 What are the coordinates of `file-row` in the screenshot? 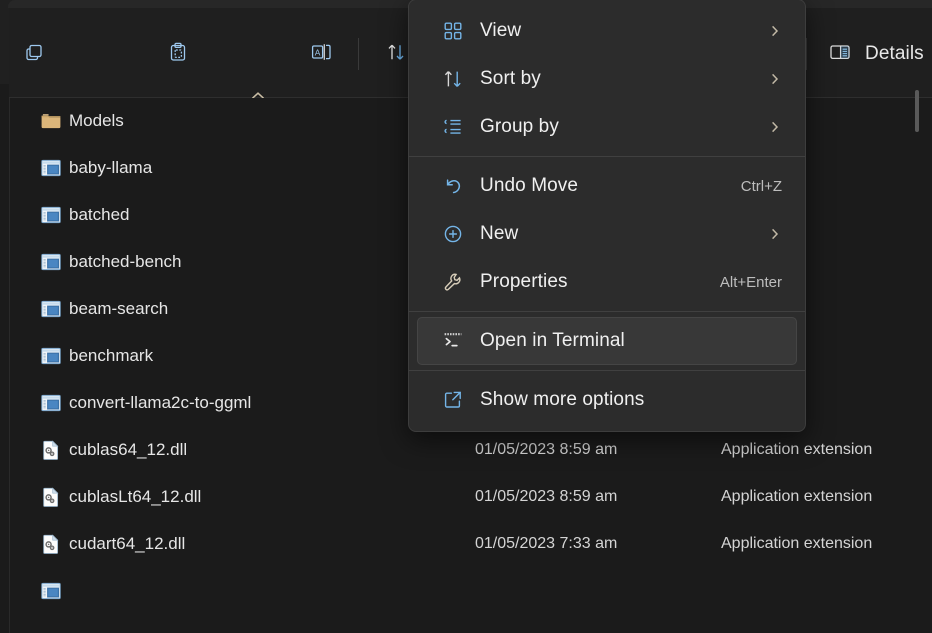 It's located at (470, 590).